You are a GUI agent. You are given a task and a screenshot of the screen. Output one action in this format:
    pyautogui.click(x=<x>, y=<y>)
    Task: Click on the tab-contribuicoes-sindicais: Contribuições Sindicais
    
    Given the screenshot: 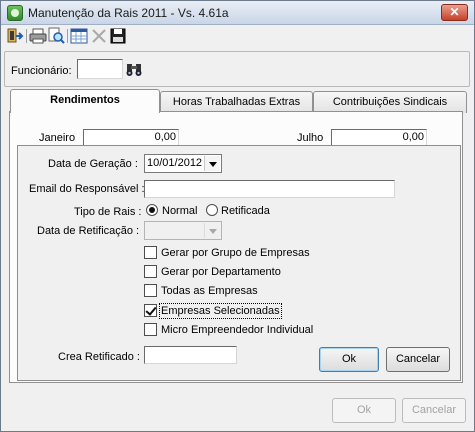 What is the action you would take?
    pyautogui.click(x=390, y=102)
    